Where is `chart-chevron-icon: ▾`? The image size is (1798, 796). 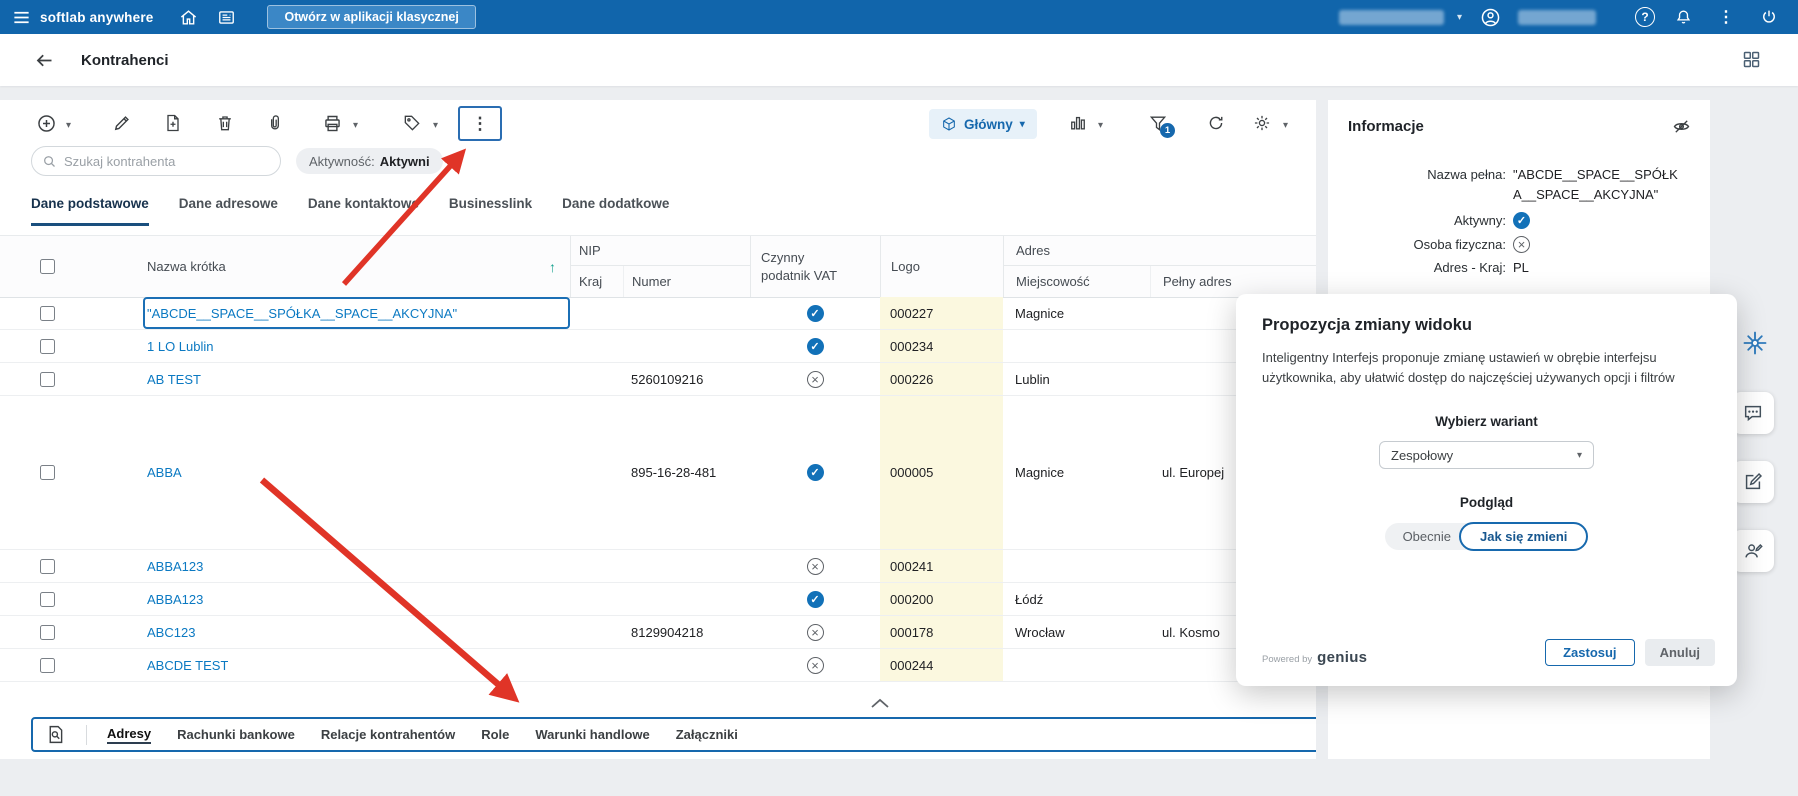 chart-chevron-icon: ▾ is located at coordinates (1100, 125).